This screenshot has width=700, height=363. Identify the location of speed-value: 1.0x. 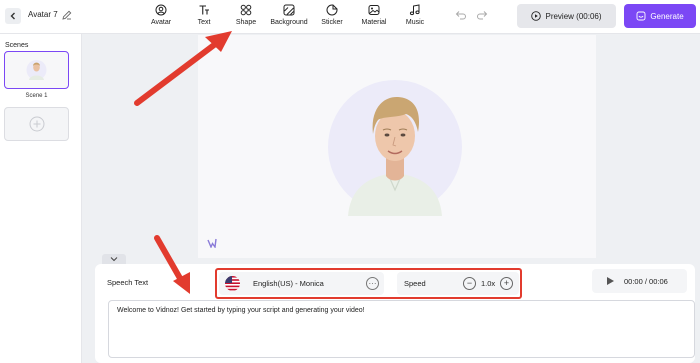
(488, 283).